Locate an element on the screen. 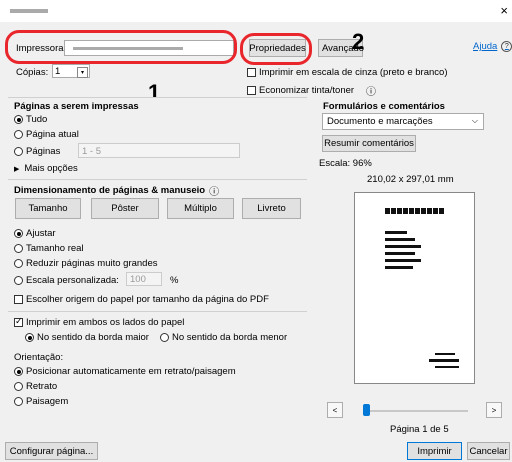  duplex-short-option: No sentido da borda menor is located at coordinates (223, 337).